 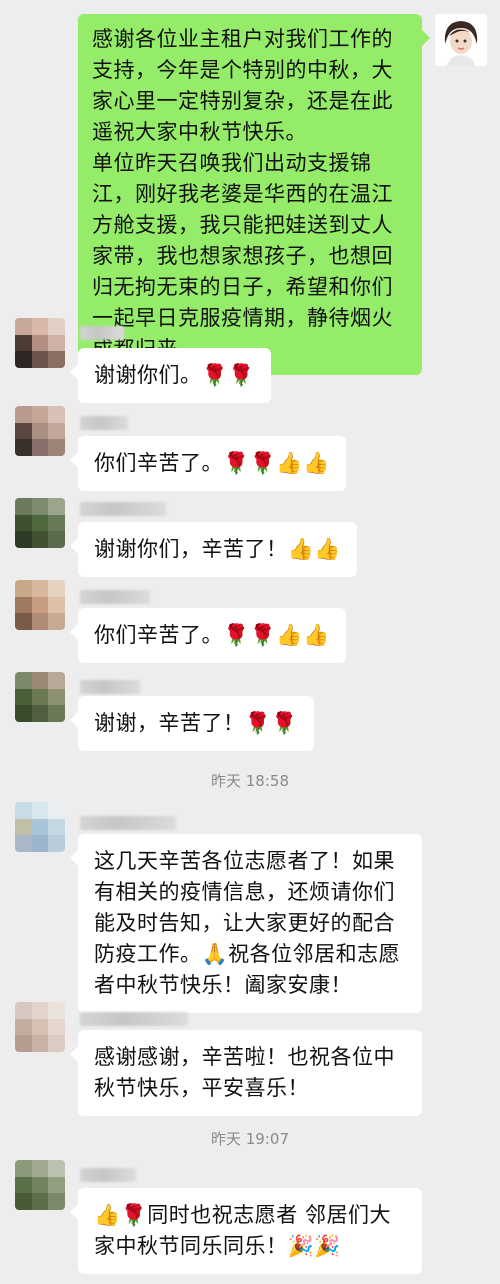 What do you see at coordinates (461, 40) in the screenshot?
I see `self-avatar-icon` at bounding box center [461, 40].